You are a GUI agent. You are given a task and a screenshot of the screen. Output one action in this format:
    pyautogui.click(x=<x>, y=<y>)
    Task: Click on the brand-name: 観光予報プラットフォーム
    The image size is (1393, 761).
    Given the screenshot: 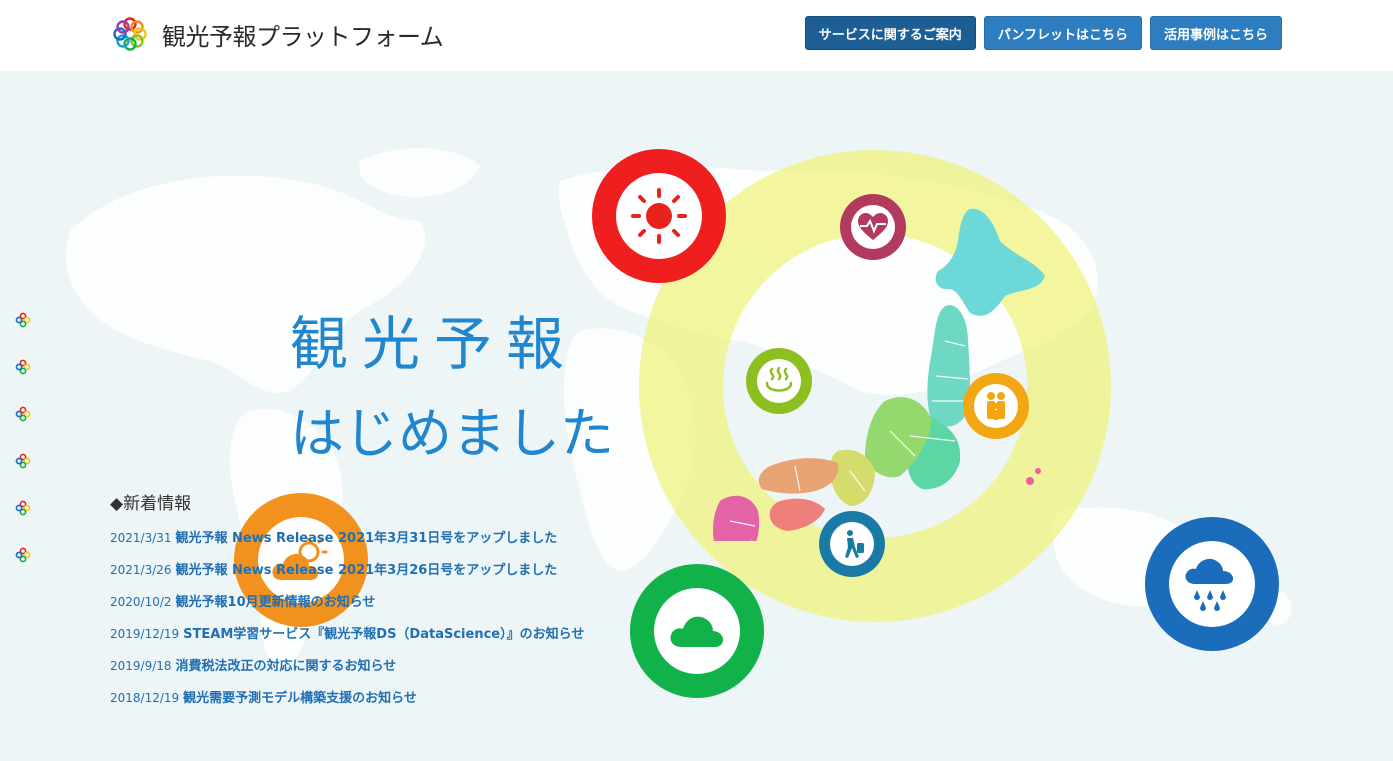 What is the action you would take?
    pyautogui.click(x=303, y=36)
    